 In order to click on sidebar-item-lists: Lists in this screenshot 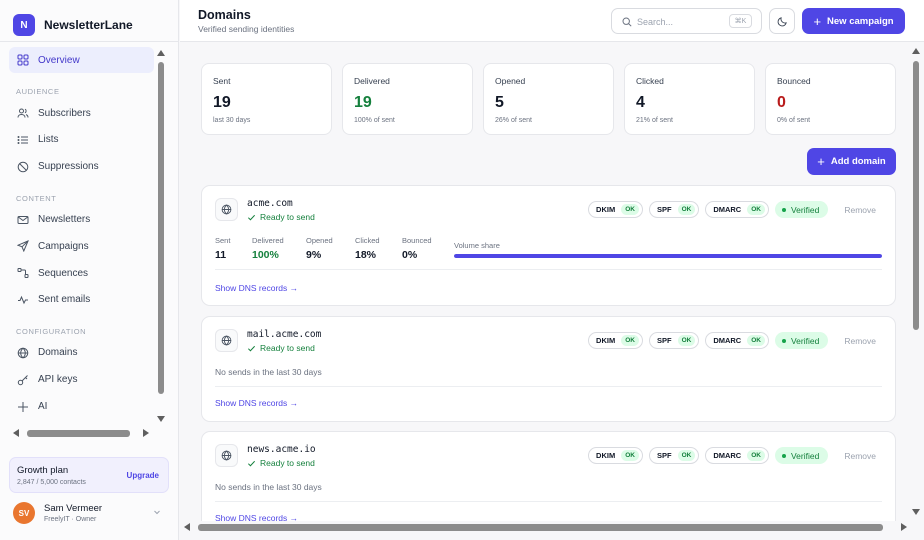, I will do `click(81, 140)`.